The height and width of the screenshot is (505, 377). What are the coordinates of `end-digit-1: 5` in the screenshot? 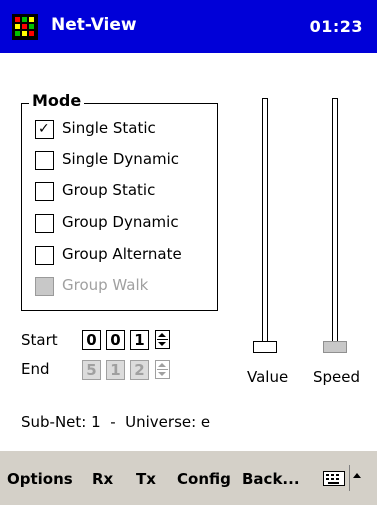 It's located at (91, 370).